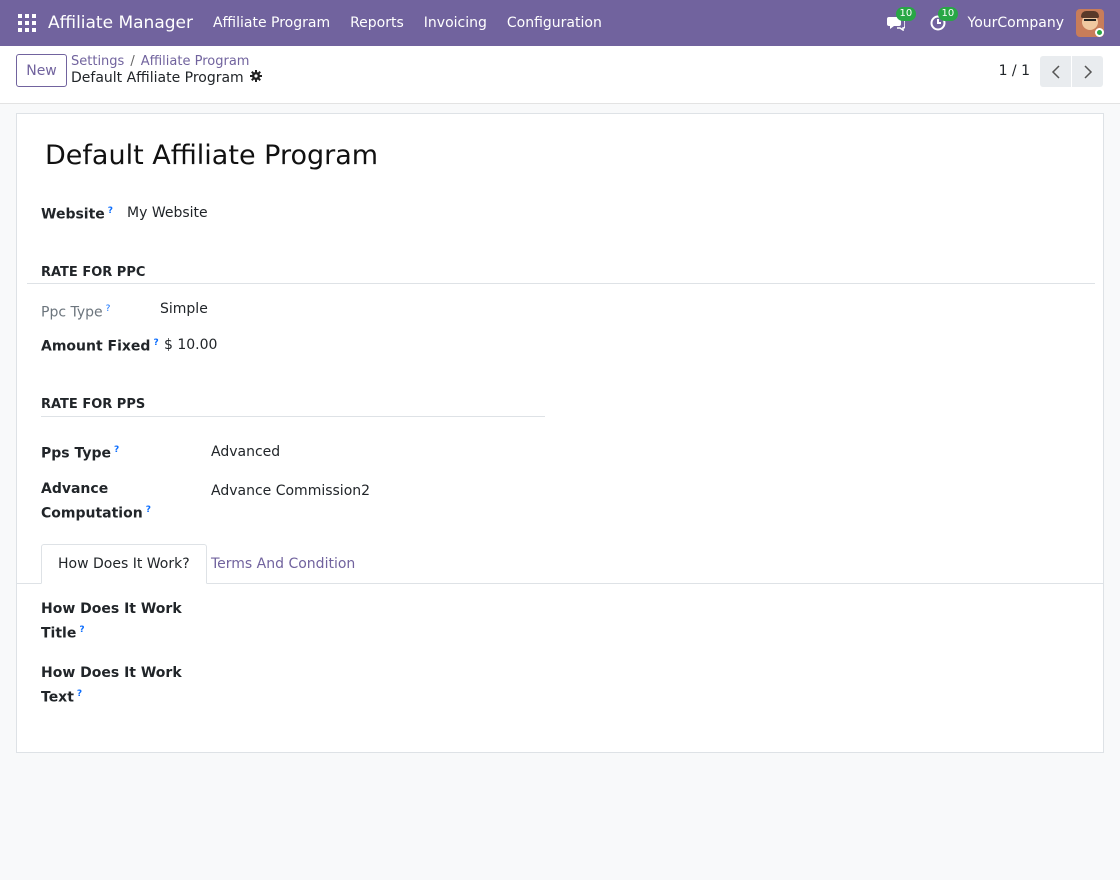 Image resolution: width=1120 pixels, height=880 pixels. What do you see at coordinates (120, 23) in the screenshot?
I see `app-name: Affiliate Manager` at bounding box center [120, 23].